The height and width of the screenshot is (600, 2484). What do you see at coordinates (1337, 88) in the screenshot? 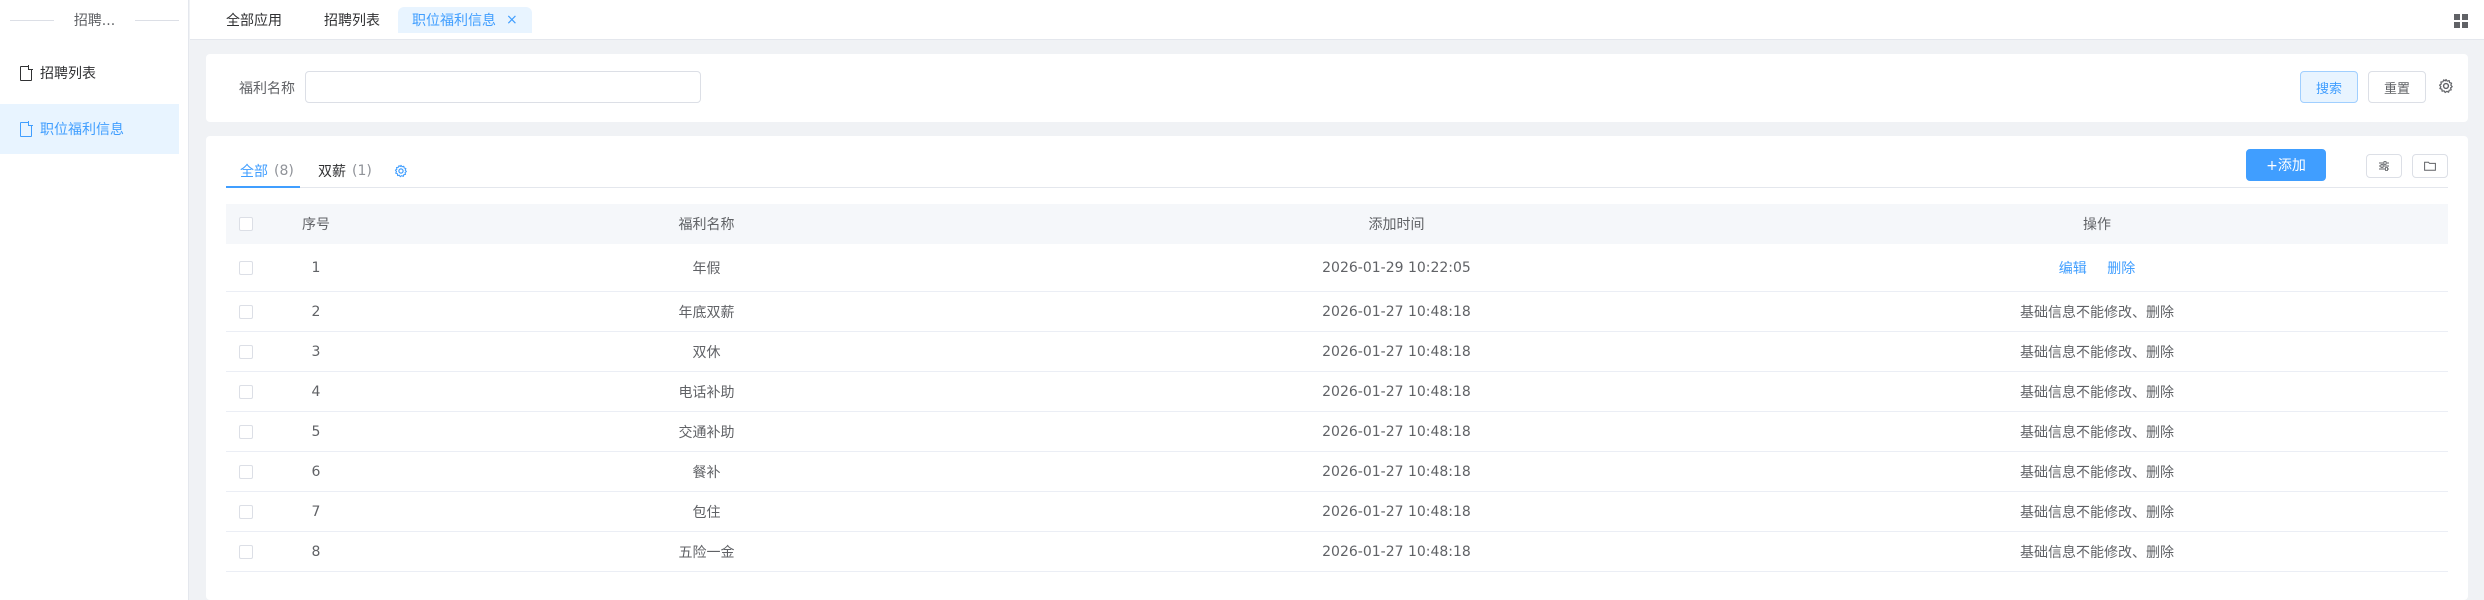
I see `search-panel: 福利名称 搜索 重置` at bounding box center [1337, 88].